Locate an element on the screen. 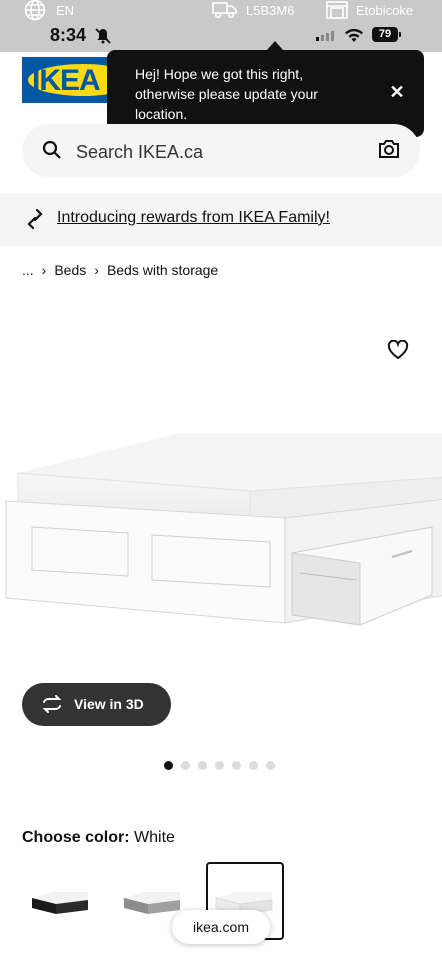  breadcrumb-beds: Beds is located at coordinates (70, 270).